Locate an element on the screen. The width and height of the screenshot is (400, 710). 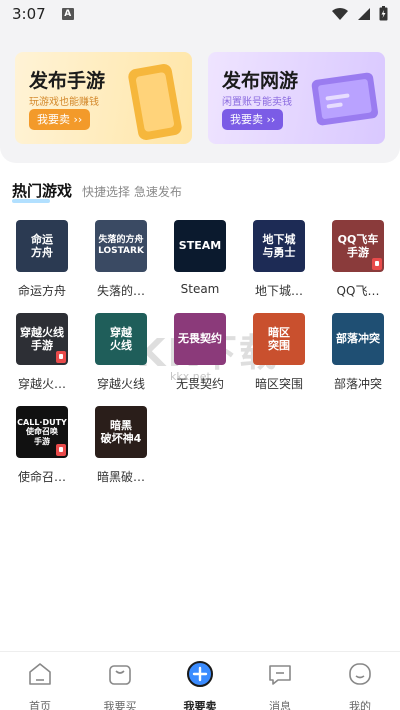
game-icon-text: 暗黑 破坏神4 is located at coordinates (121, 431).